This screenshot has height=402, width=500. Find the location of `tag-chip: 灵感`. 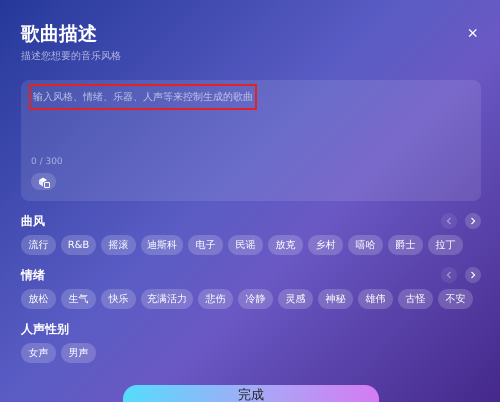

tag-chip: 灵感 is located at coordinates (295, 299).